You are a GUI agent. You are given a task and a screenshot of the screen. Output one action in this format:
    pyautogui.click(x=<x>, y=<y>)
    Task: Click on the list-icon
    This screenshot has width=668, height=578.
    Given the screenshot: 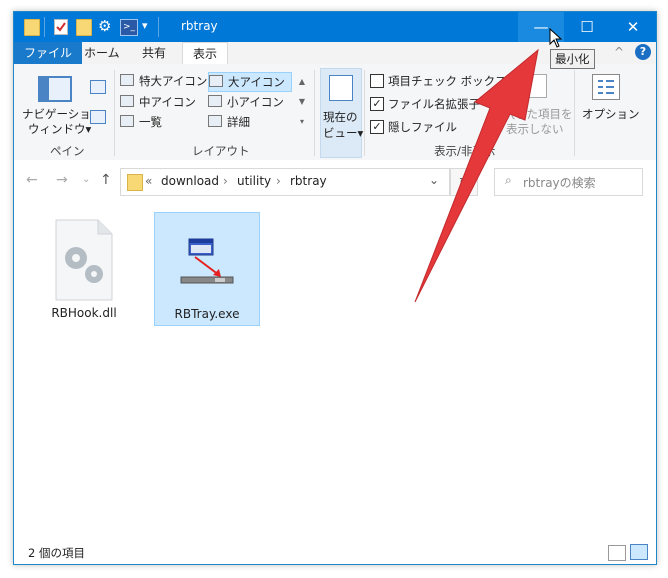 What is the action you would take?
    pyautogui.click(x=127, y=121)
    